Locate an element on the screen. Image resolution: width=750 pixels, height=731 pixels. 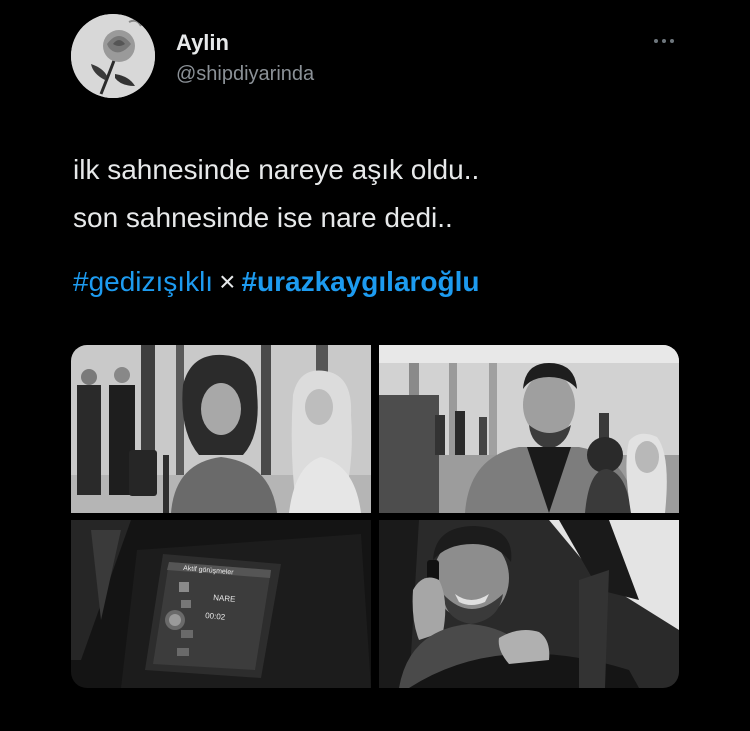
photo-airport-man is located at coordinates (529, 429).